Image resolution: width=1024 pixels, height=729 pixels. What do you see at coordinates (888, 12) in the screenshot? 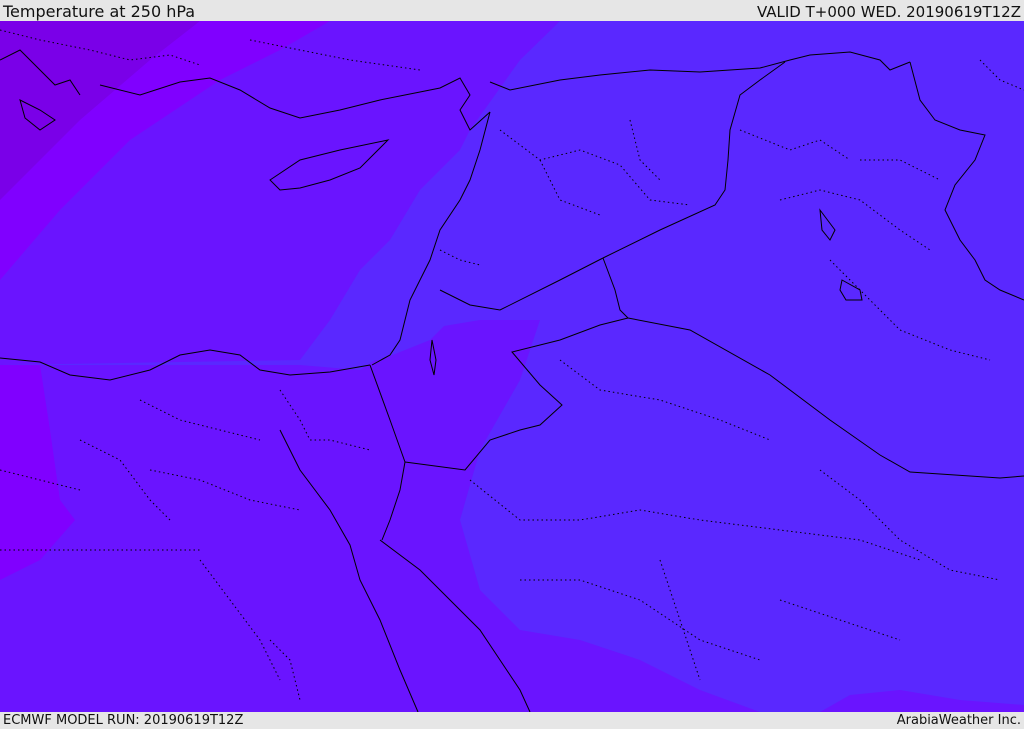
I see `valid-time-label: VALID T+000 WED. 20190619T12Z` at bounding box center [888, 12].